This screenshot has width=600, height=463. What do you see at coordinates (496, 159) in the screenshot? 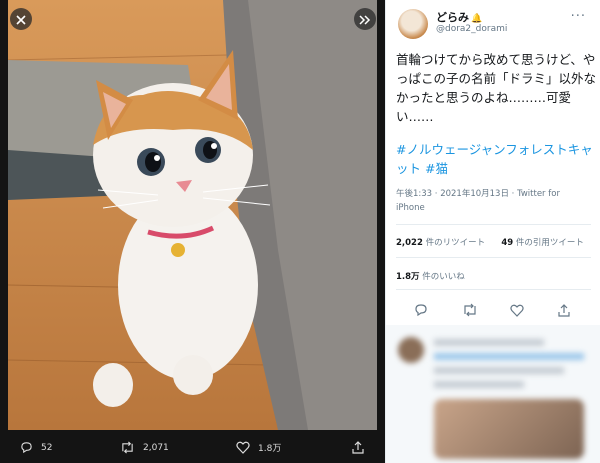
I see `tweet-hashtags: #ノルウェージャンフォレストキャット #猫` at bounding box center [496, 159].